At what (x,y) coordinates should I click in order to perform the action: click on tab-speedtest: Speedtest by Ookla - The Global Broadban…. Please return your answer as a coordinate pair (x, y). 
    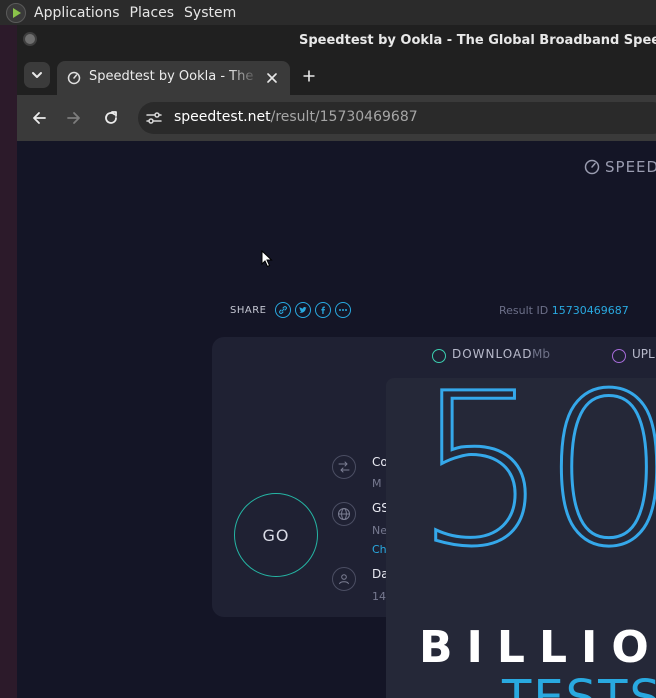
    Looking at the image, I should click on (173, 78).